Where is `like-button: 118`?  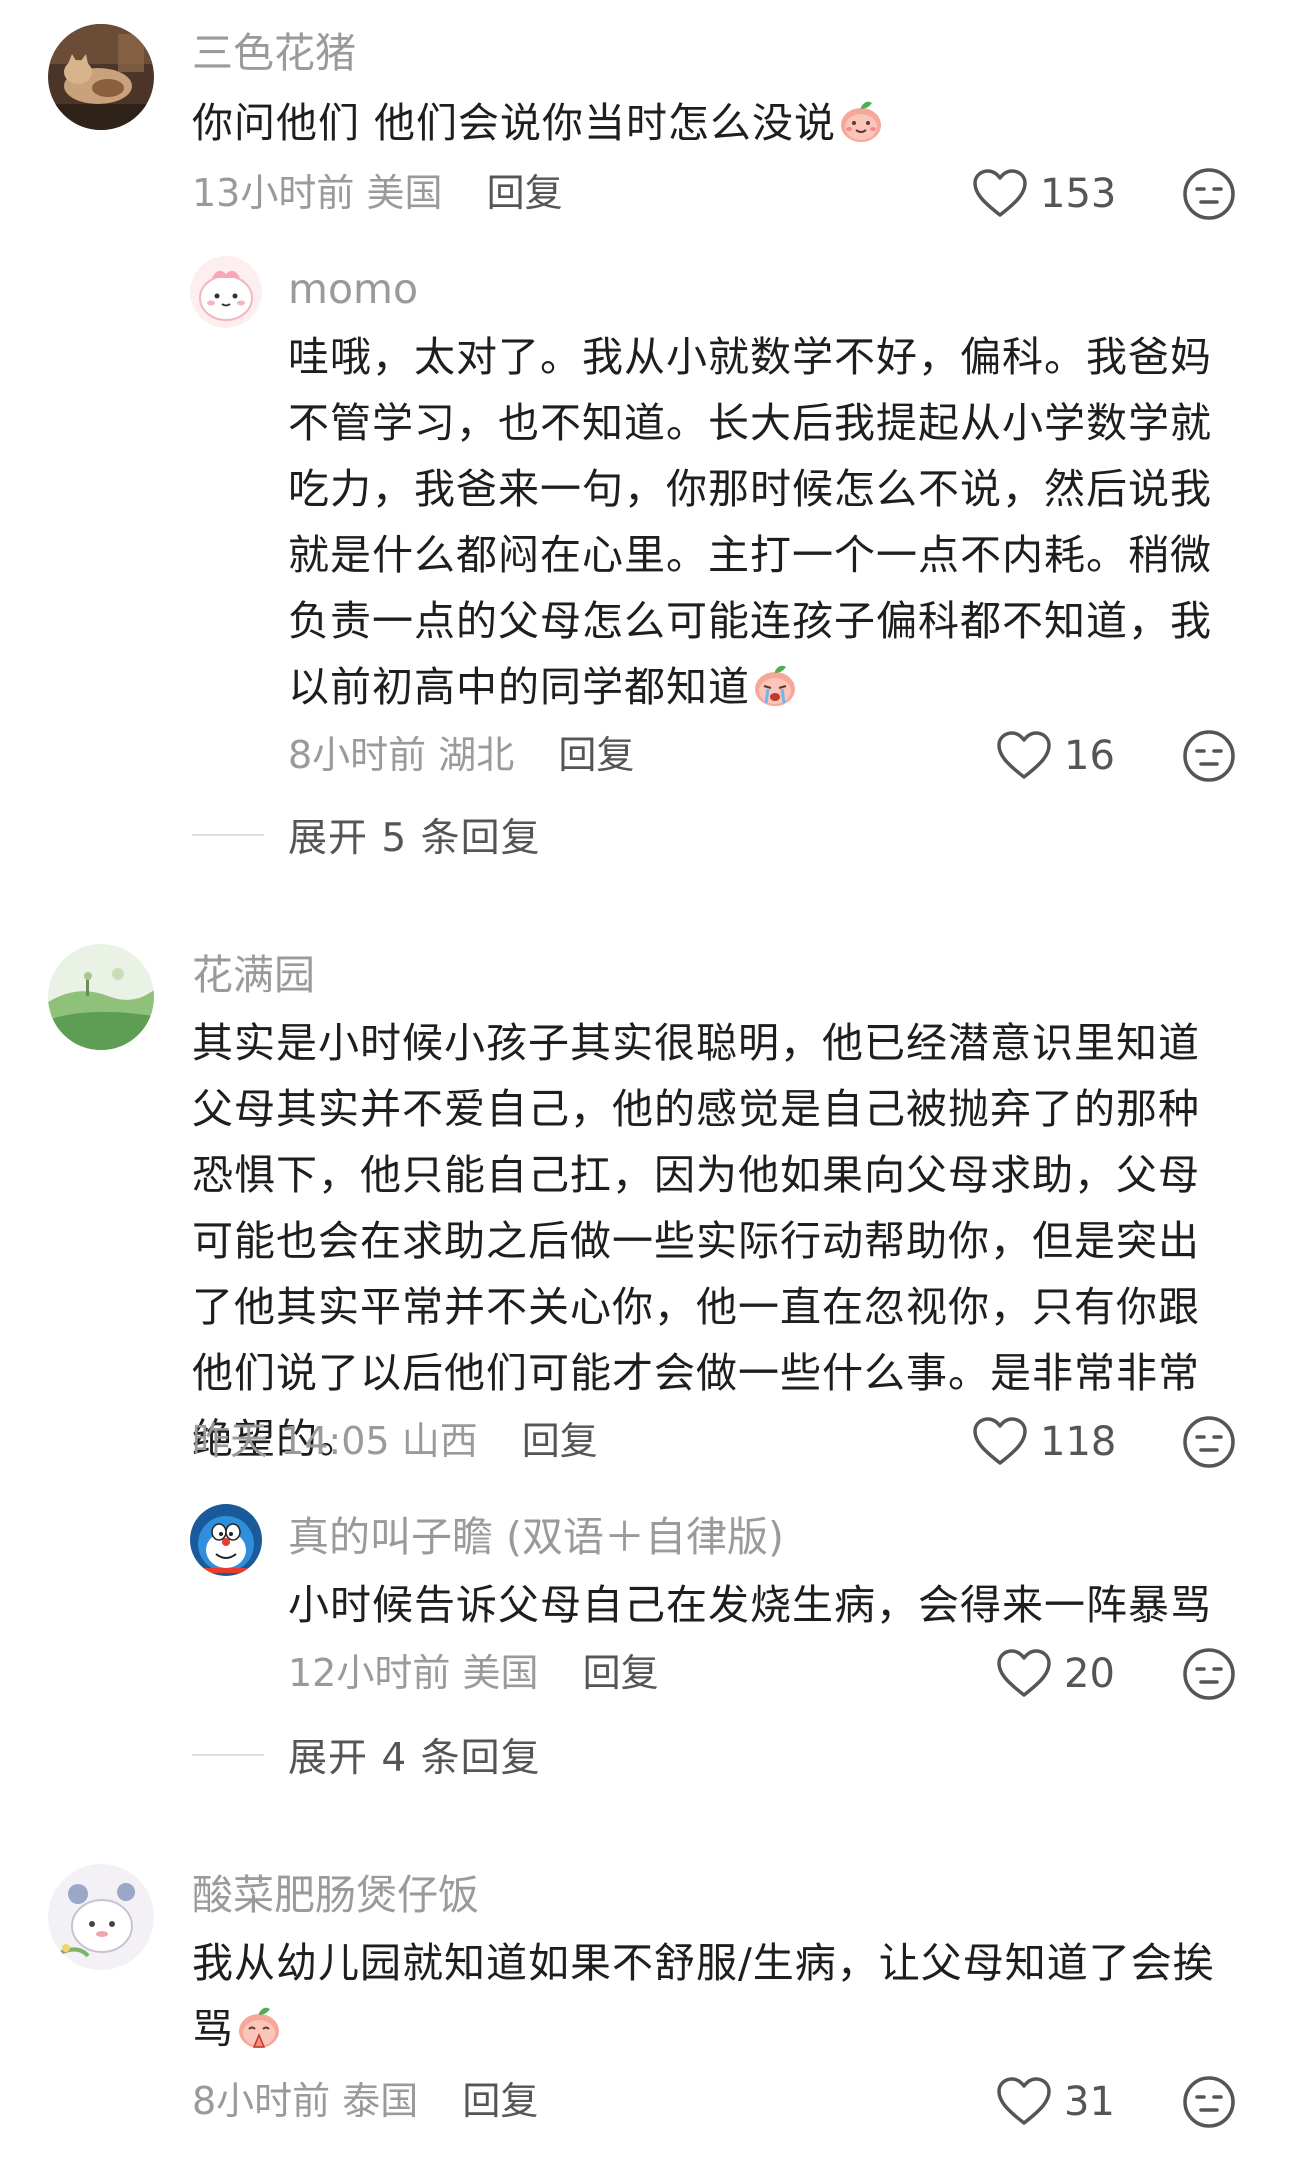
like-button: 118 is located at coordinates (1044, 1442).